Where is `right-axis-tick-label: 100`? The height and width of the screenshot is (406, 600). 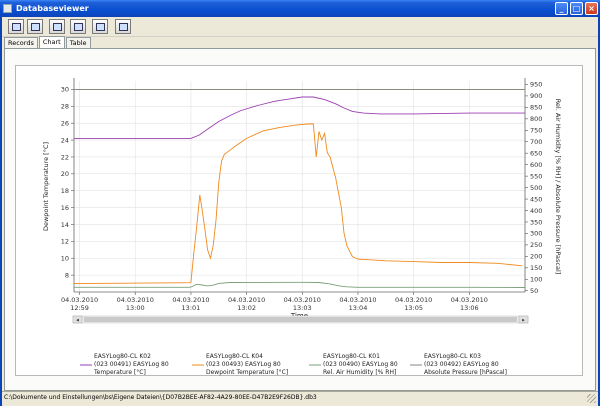
right-axis-tick-label: 100 is located at coordinates (536, 280).